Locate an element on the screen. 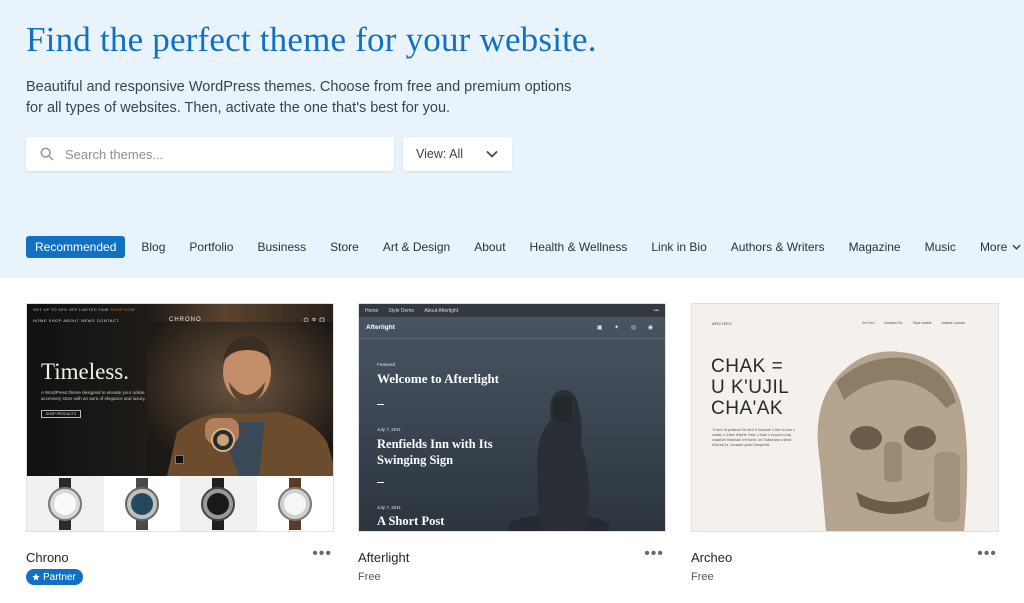  page-title: Find the perfect theme for your website. is located at coordinates (311, 39).